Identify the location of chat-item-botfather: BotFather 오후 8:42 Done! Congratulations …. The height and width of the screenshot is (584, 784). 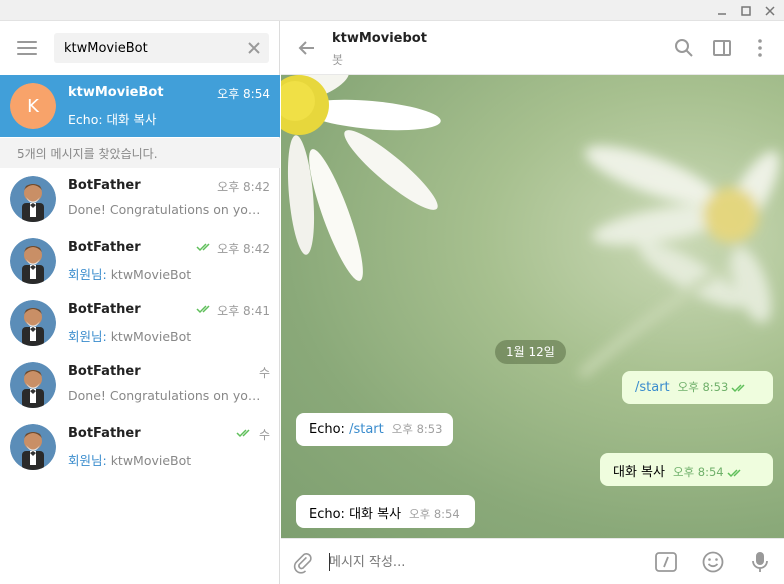
(140, 199).